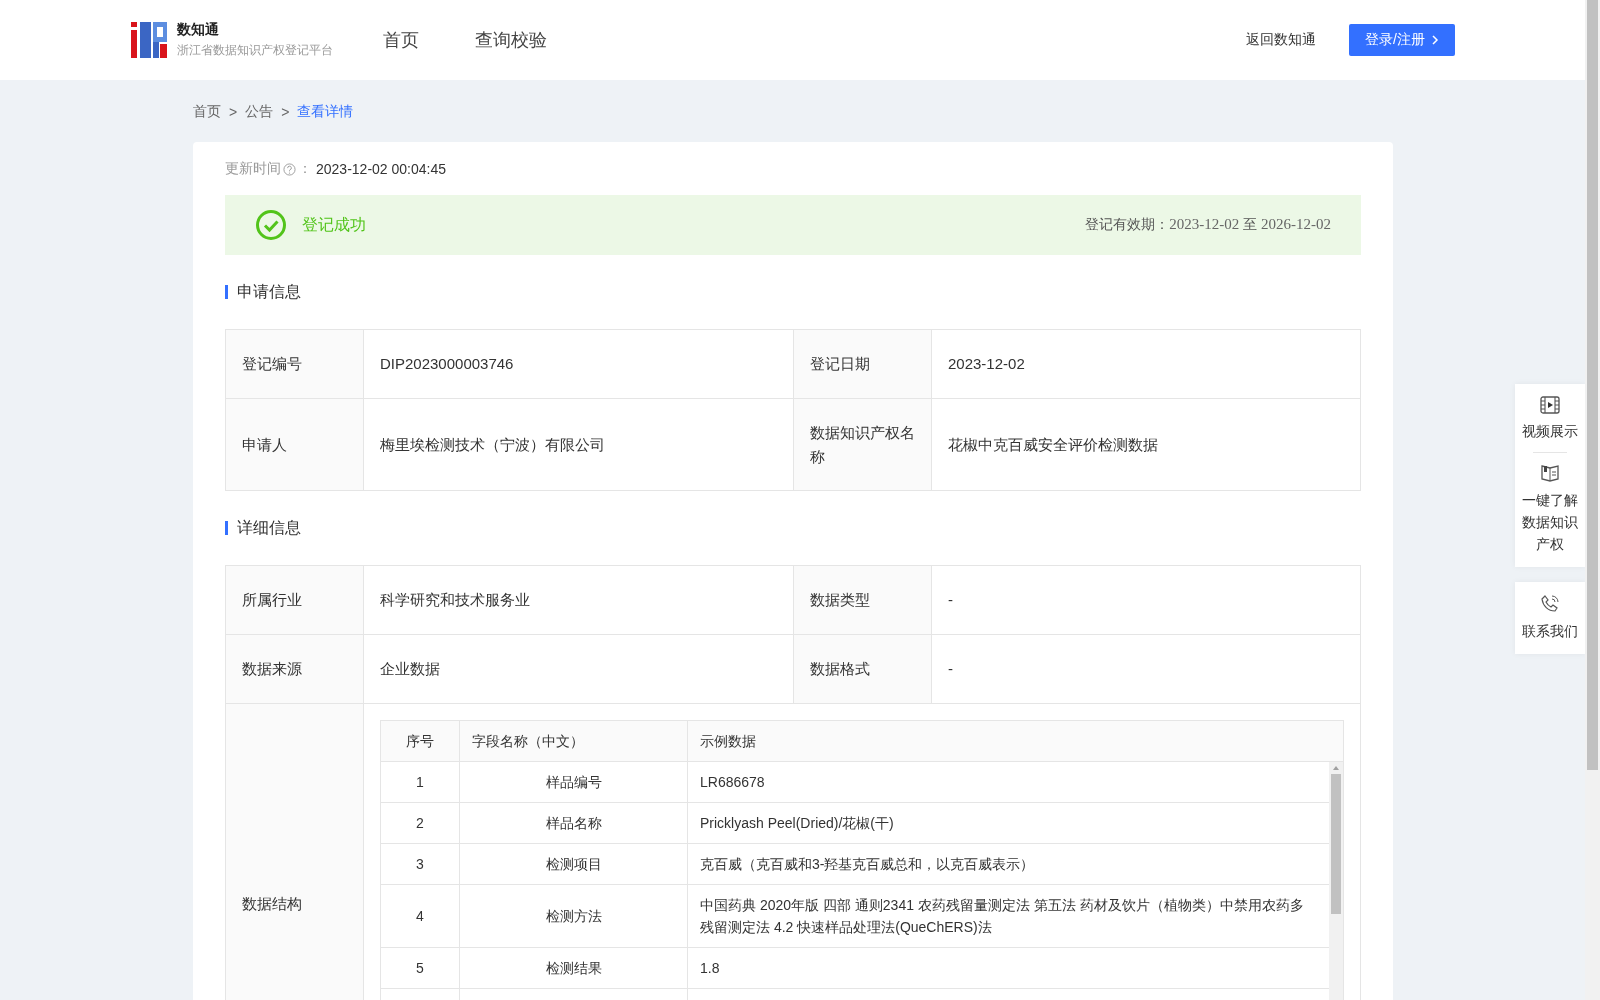 The image size is (1600, 1000). What do you see at coordinates (511, 40) in the screenshot?
I see `nav-link: 查询校验` at bounding box center [511, 40].